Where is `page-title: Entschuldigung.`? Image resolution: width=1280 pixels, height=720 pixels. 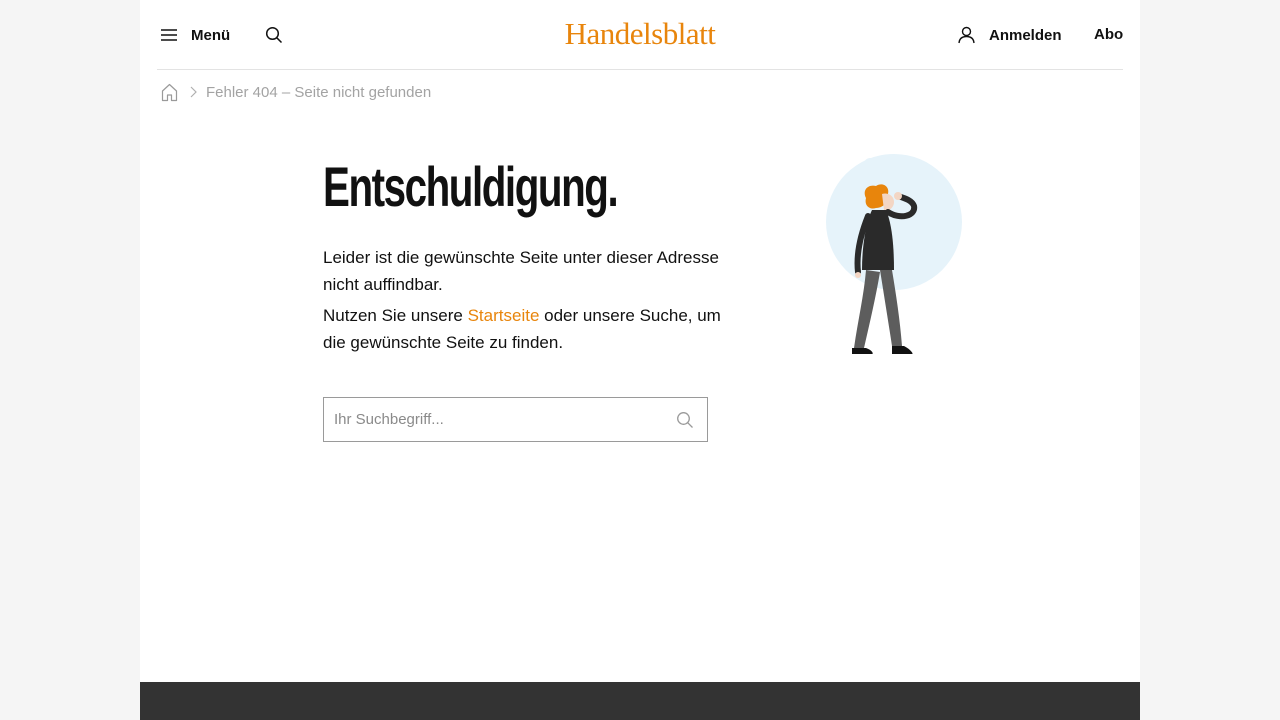 page-title: Entschuldigung. is located at coordinates (471, 186).